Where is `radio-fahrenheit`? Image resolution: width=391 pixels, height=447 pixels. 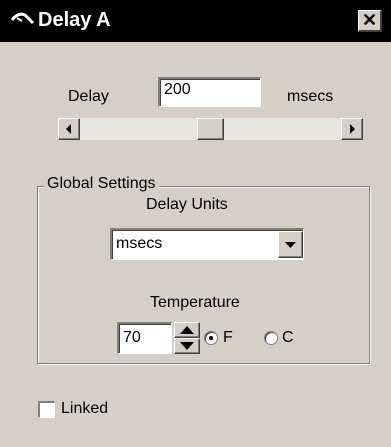
radio-fahrenheit is located at coordinates (211, 338).